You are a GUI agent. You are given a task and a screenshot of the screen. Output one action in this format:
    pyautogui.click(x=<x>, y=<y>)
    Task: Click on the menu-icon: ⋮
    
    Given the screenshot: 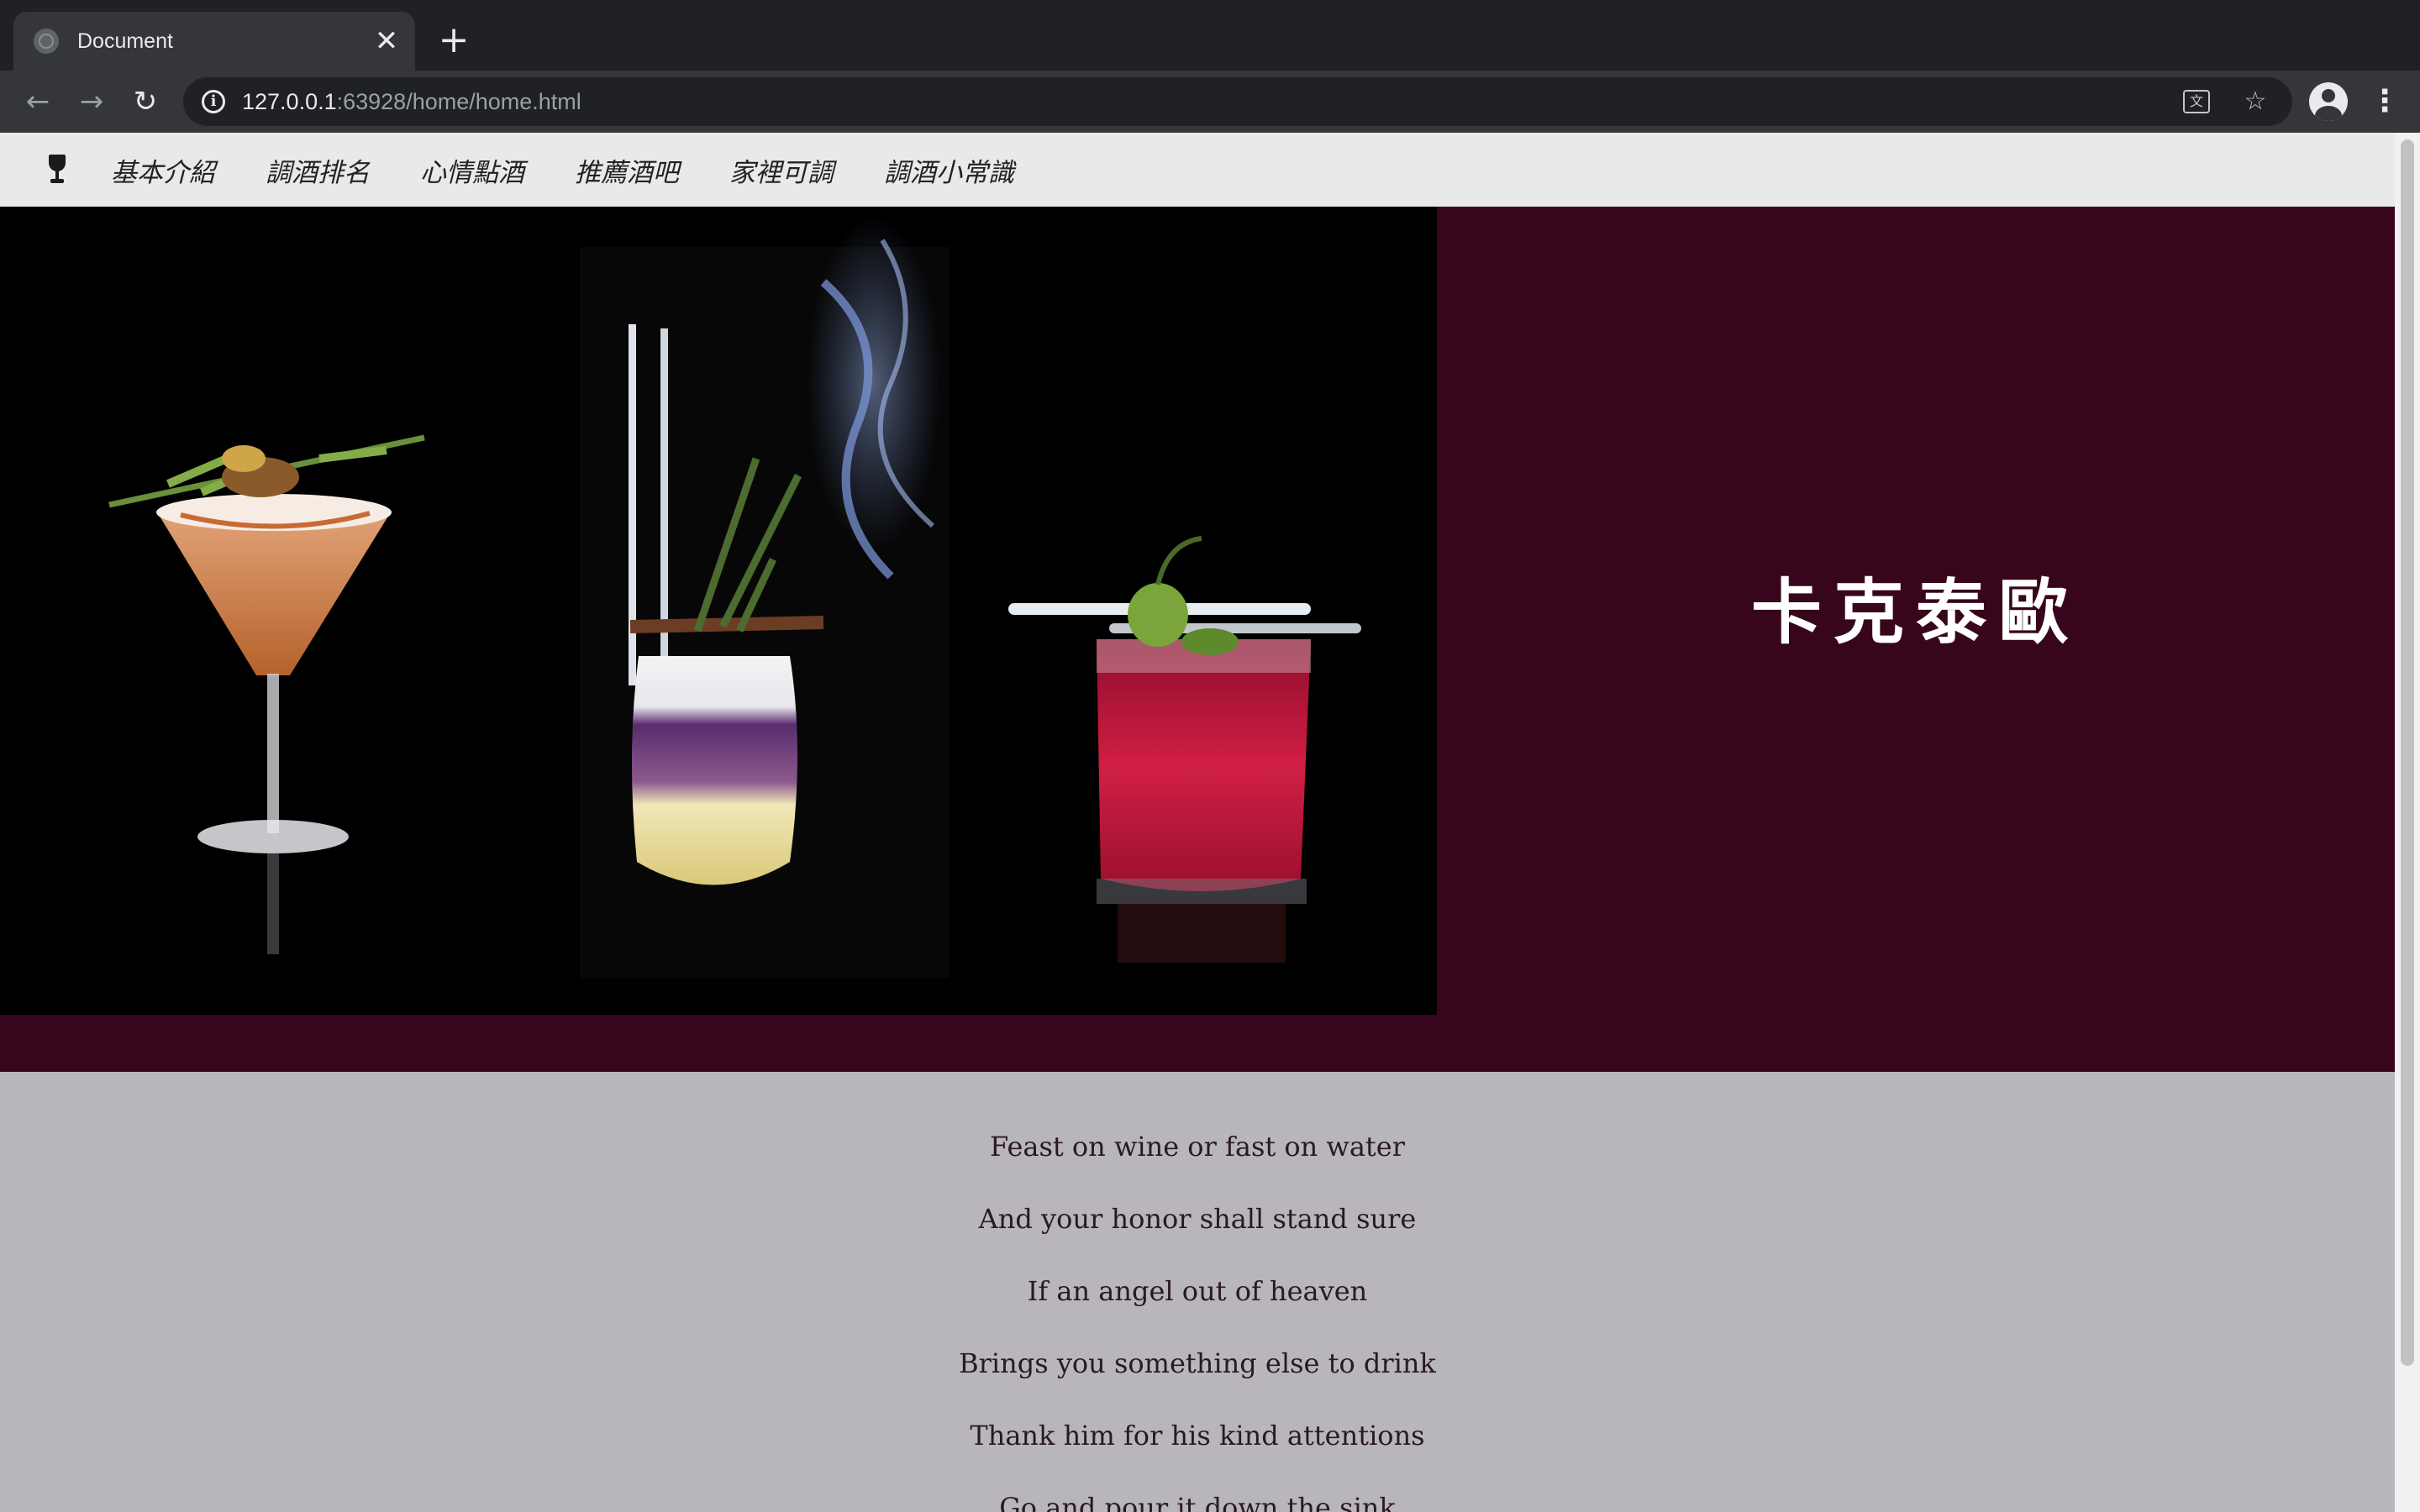 What is the action you would take?
    pyautogui.click(x=2385, y=101)
    